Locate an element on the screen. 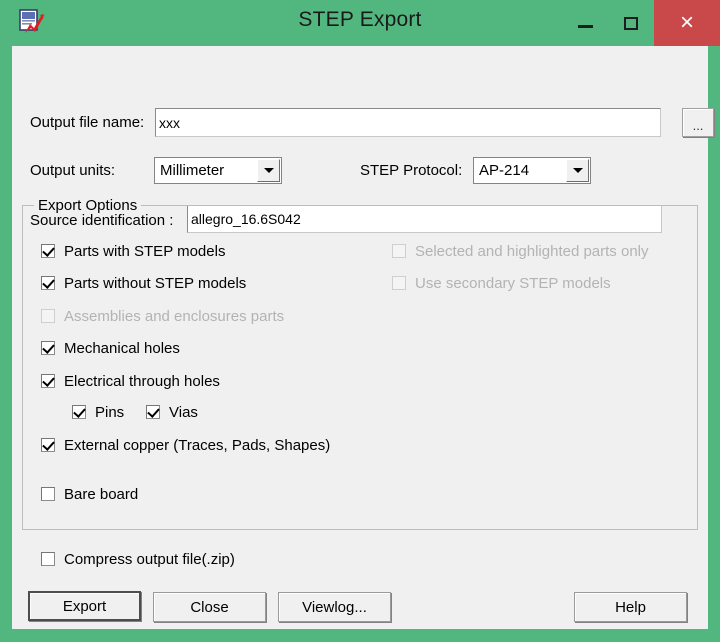 Image resolution: width=720 pixels, height=642 pixels. output-units-select: Millimeter is located at coordinates (218, 170).